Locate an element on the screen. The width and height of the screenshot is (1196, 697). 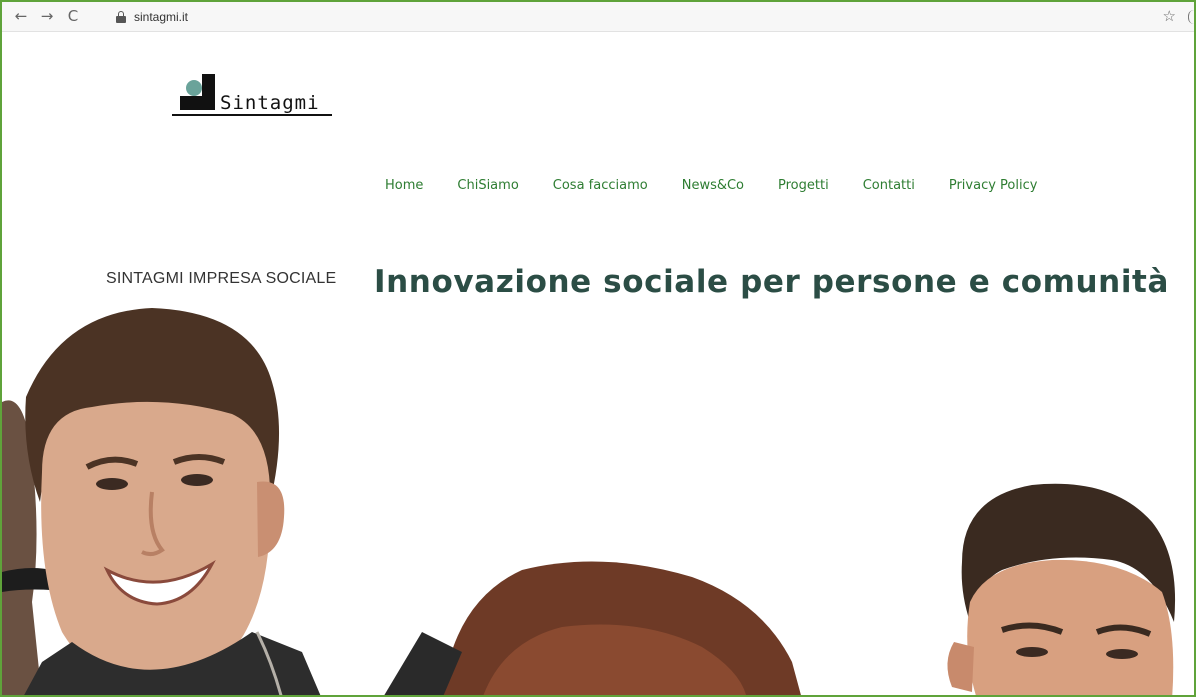
address-bar: sintagmi.it is located at coordinates (644, 17).